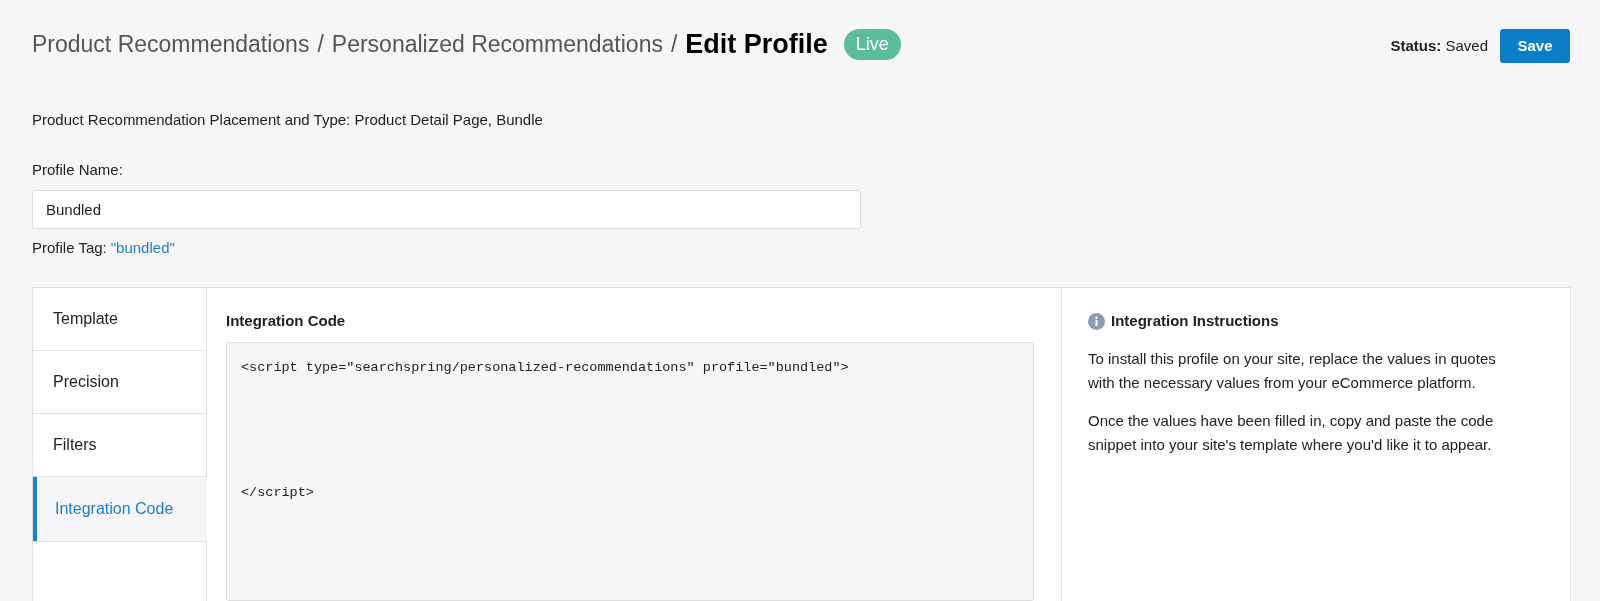 The image size is (1600, 601). Describe the element at coordinates (872, 44) in the screenshot. I see `status-badge: Live` at that location.